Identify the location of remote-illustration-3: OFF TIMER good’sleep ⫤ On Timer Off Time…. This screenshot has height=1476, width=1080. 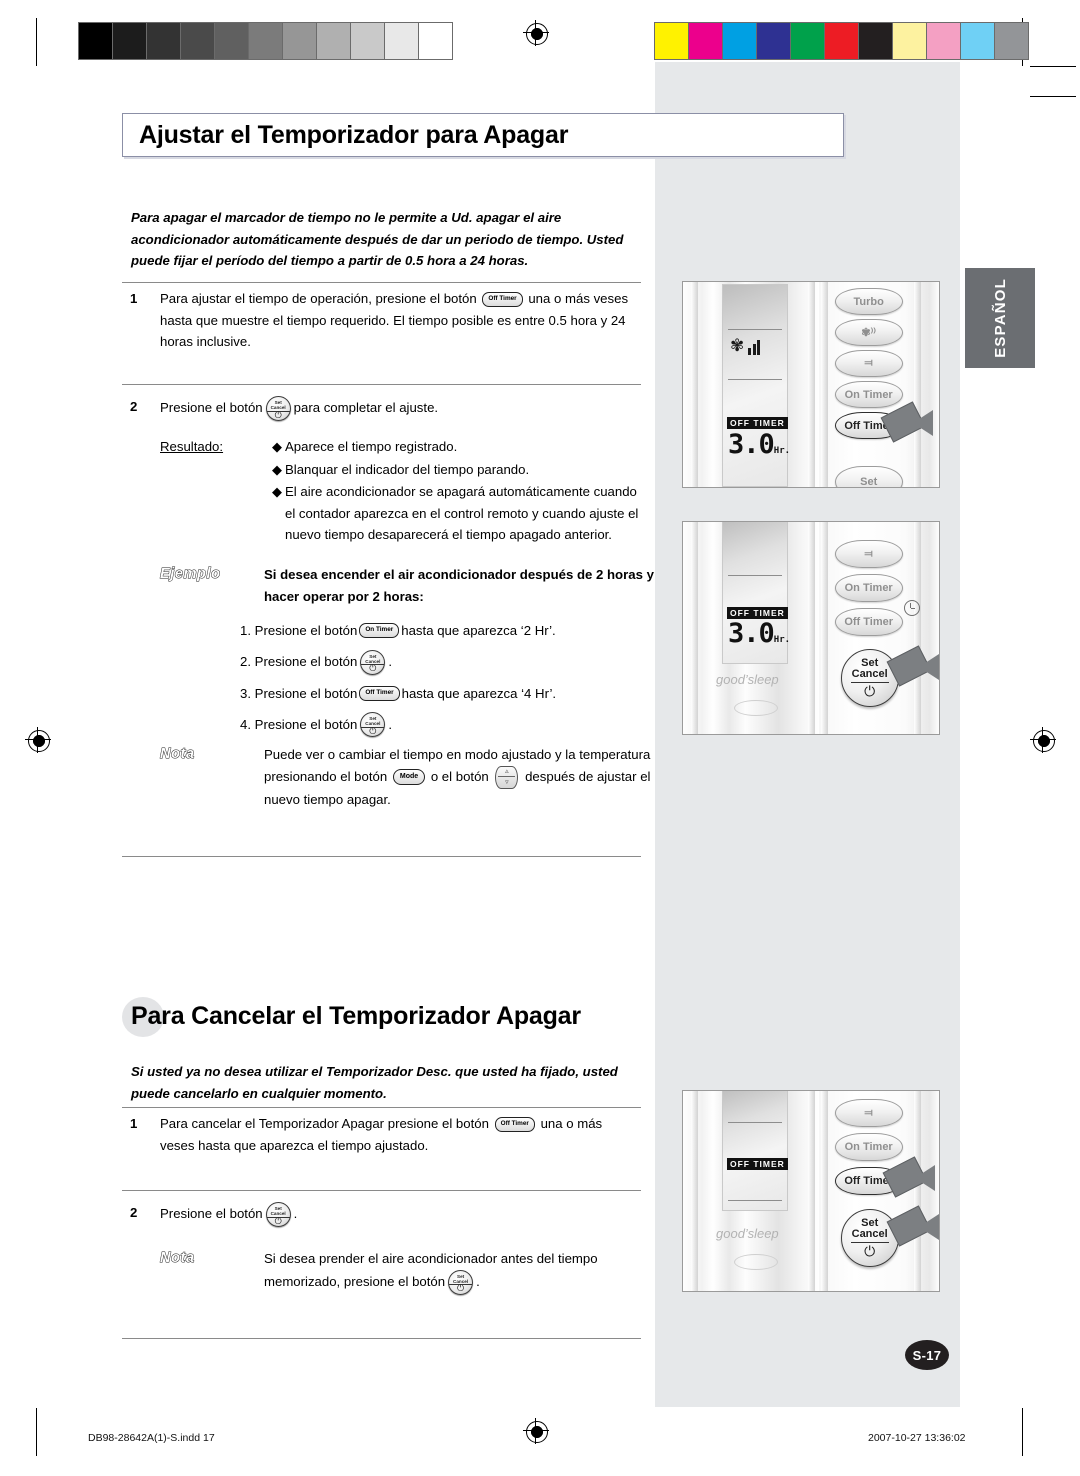
(811, 1191).